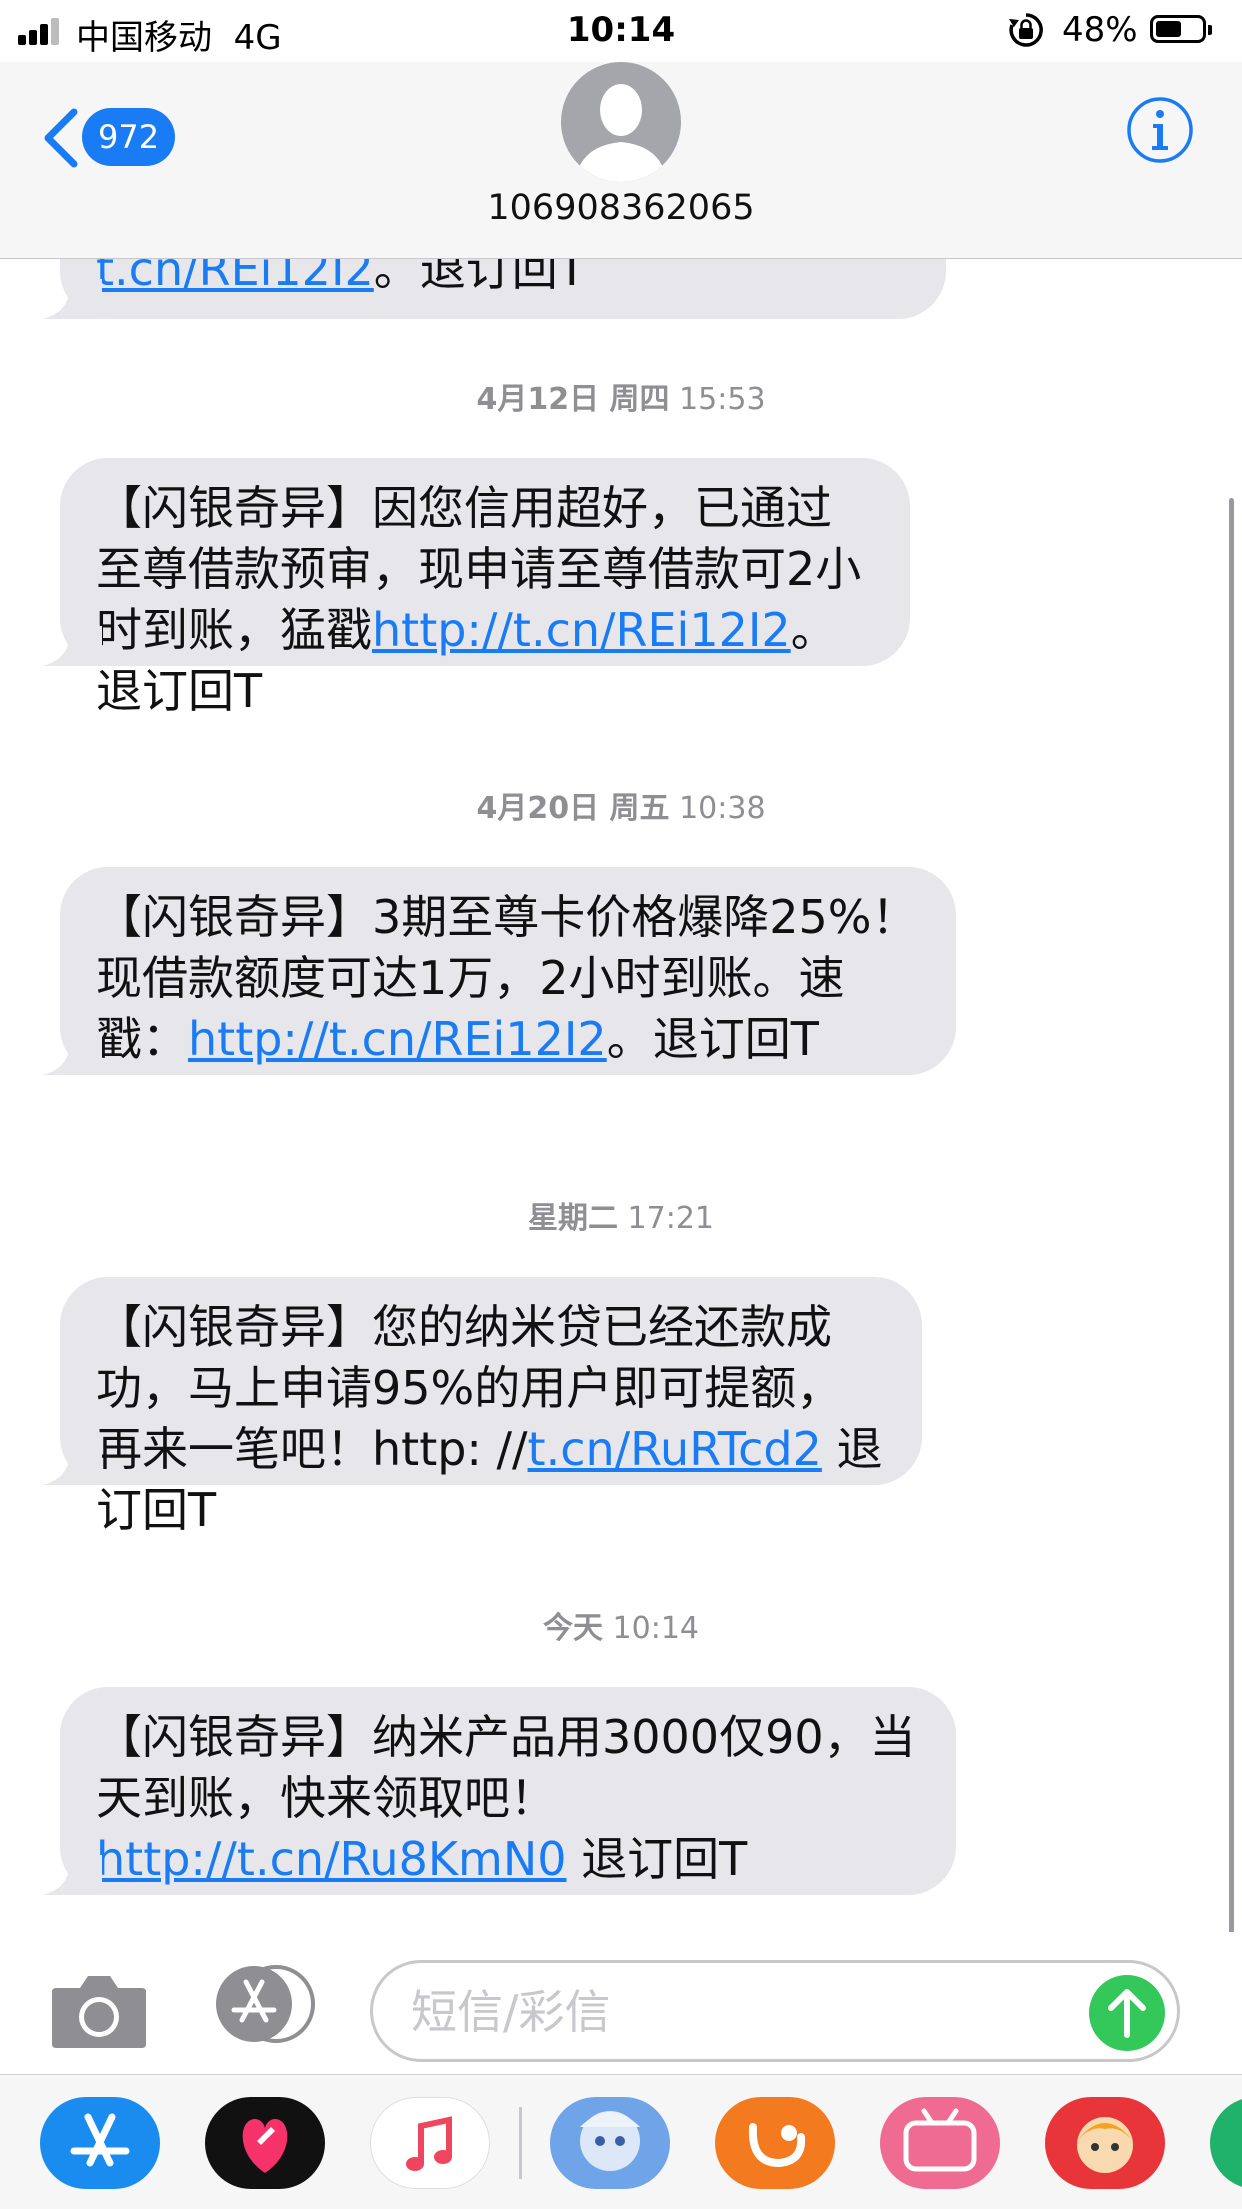 This screenshot has height=2209, width=1242. I want to click on person-silhouette-icon, so click(621, 133).